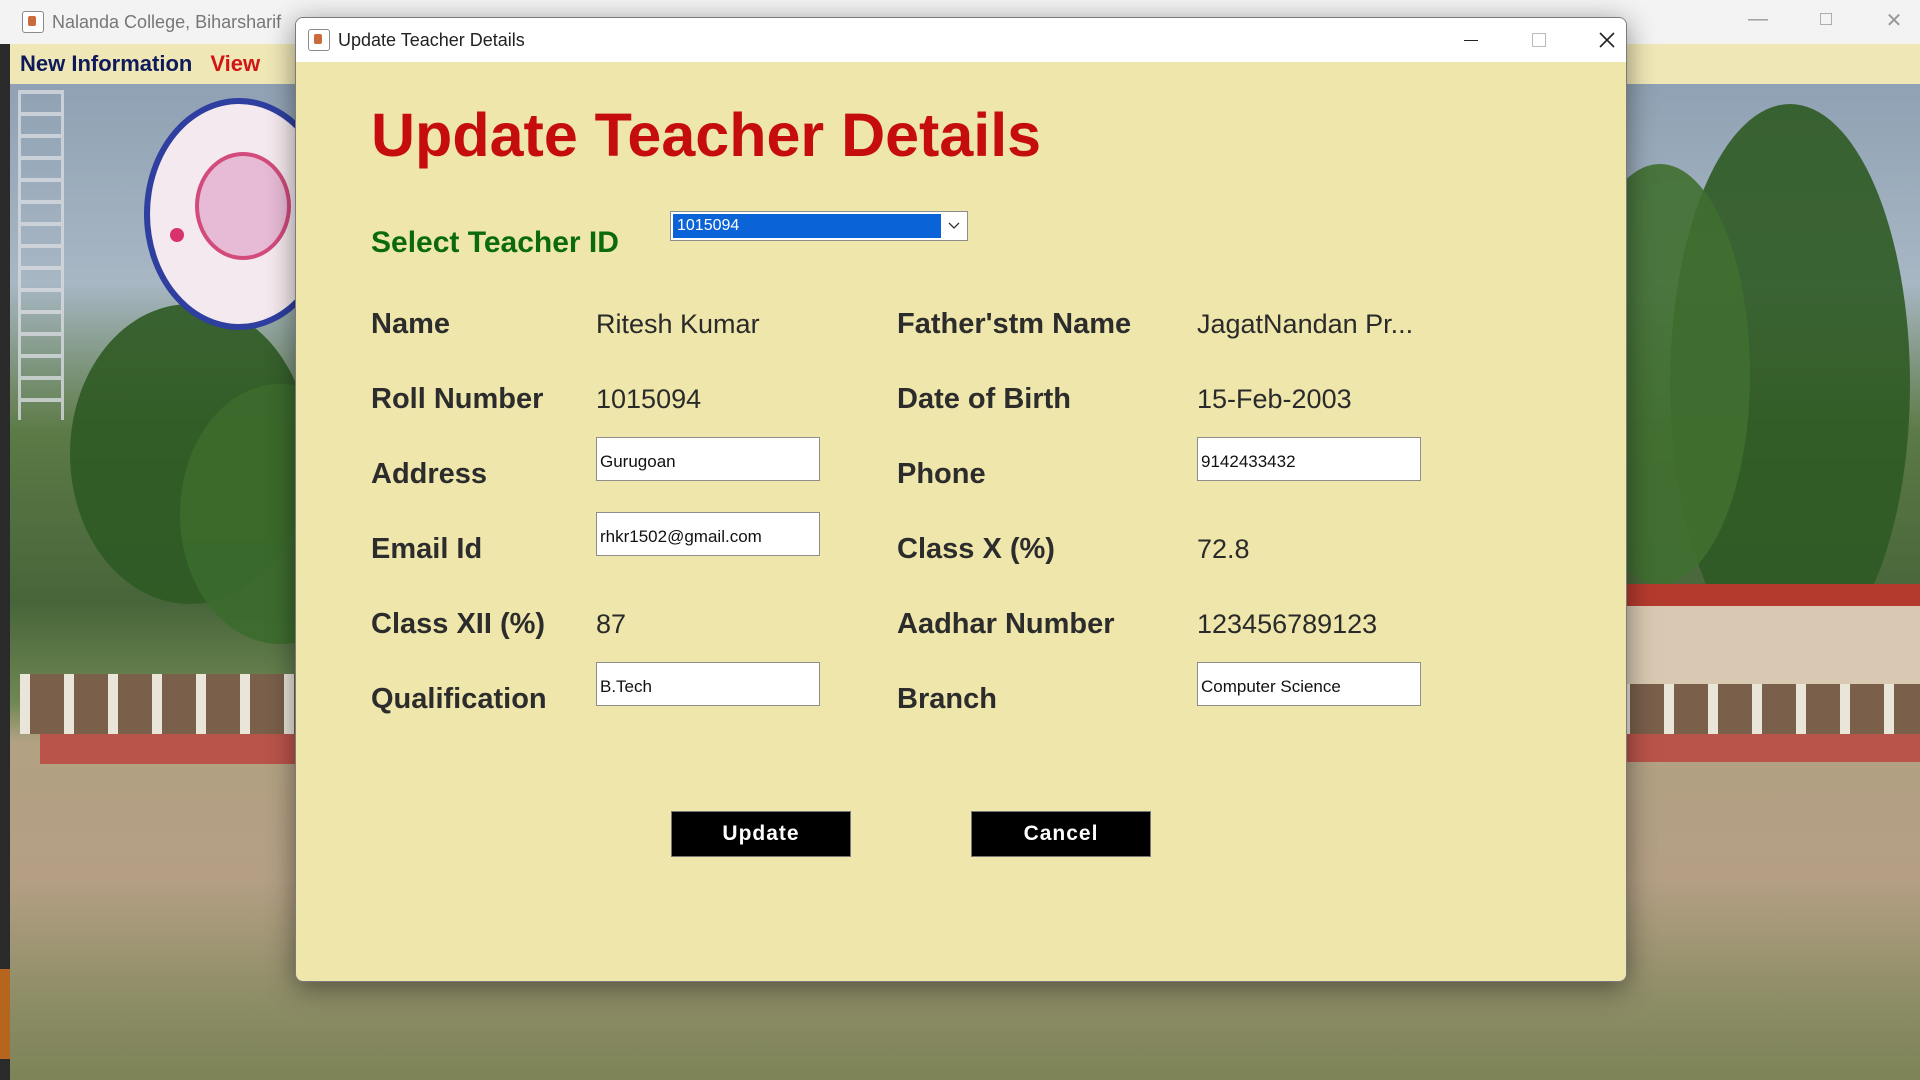 Image resolution: width=1920 pixels, height=1080 pixels. I want to click on teacher-id-dropdown: 1015094, so click(819, 226).